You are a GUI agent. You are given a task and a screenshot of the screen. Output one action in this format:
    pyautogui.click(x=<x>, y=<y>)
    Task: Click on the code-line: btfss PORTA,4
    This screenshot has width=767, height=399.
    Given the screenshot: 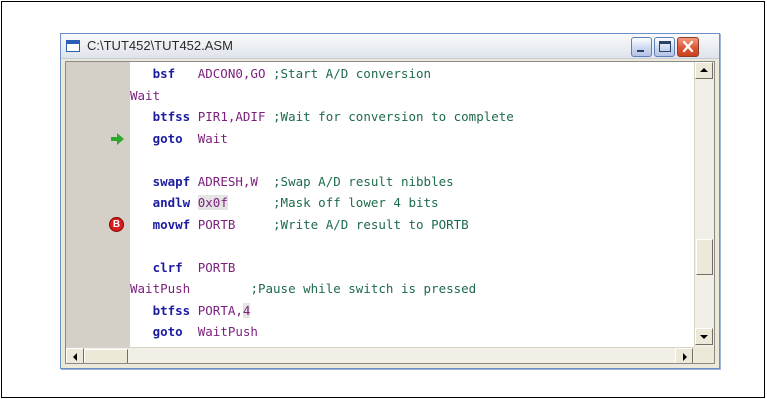 What is the action you would take?
    pyautogui.click(x=190, y=311)
    